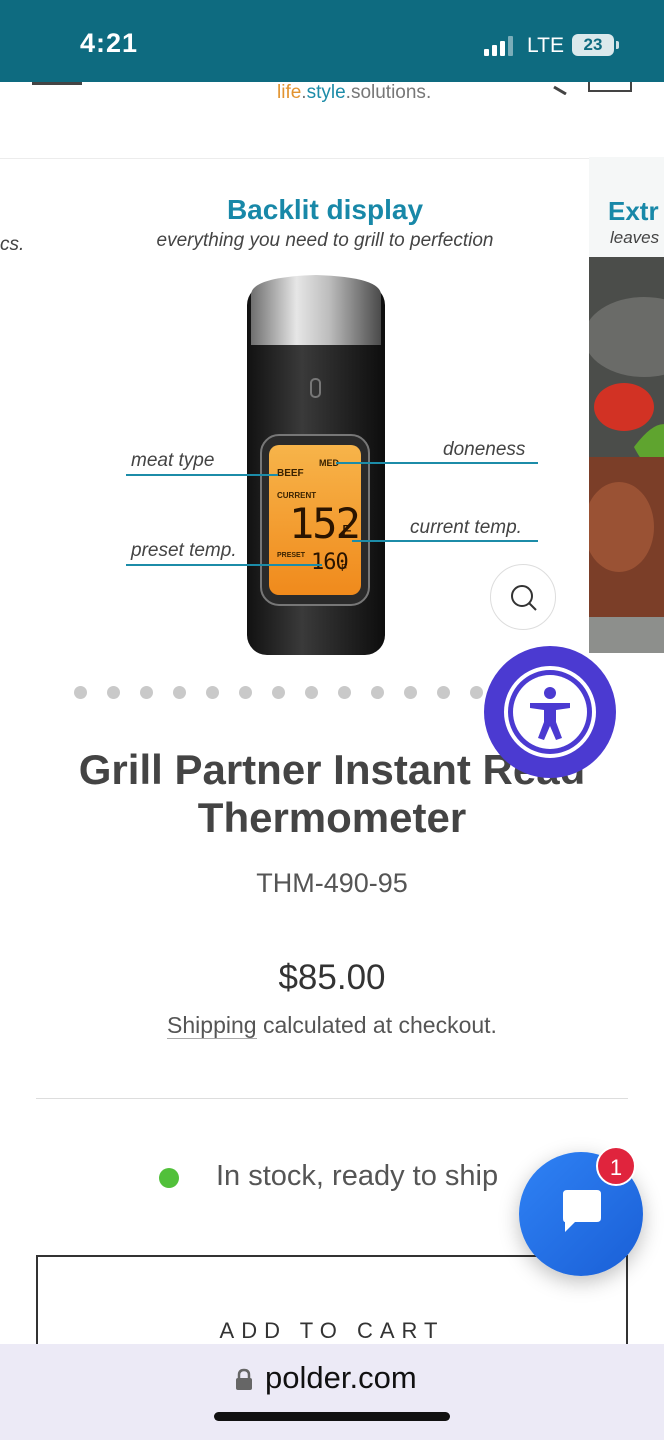 This screenshot has width=664, height=1440. I want to click on home-indicator, so click(332, 1416).